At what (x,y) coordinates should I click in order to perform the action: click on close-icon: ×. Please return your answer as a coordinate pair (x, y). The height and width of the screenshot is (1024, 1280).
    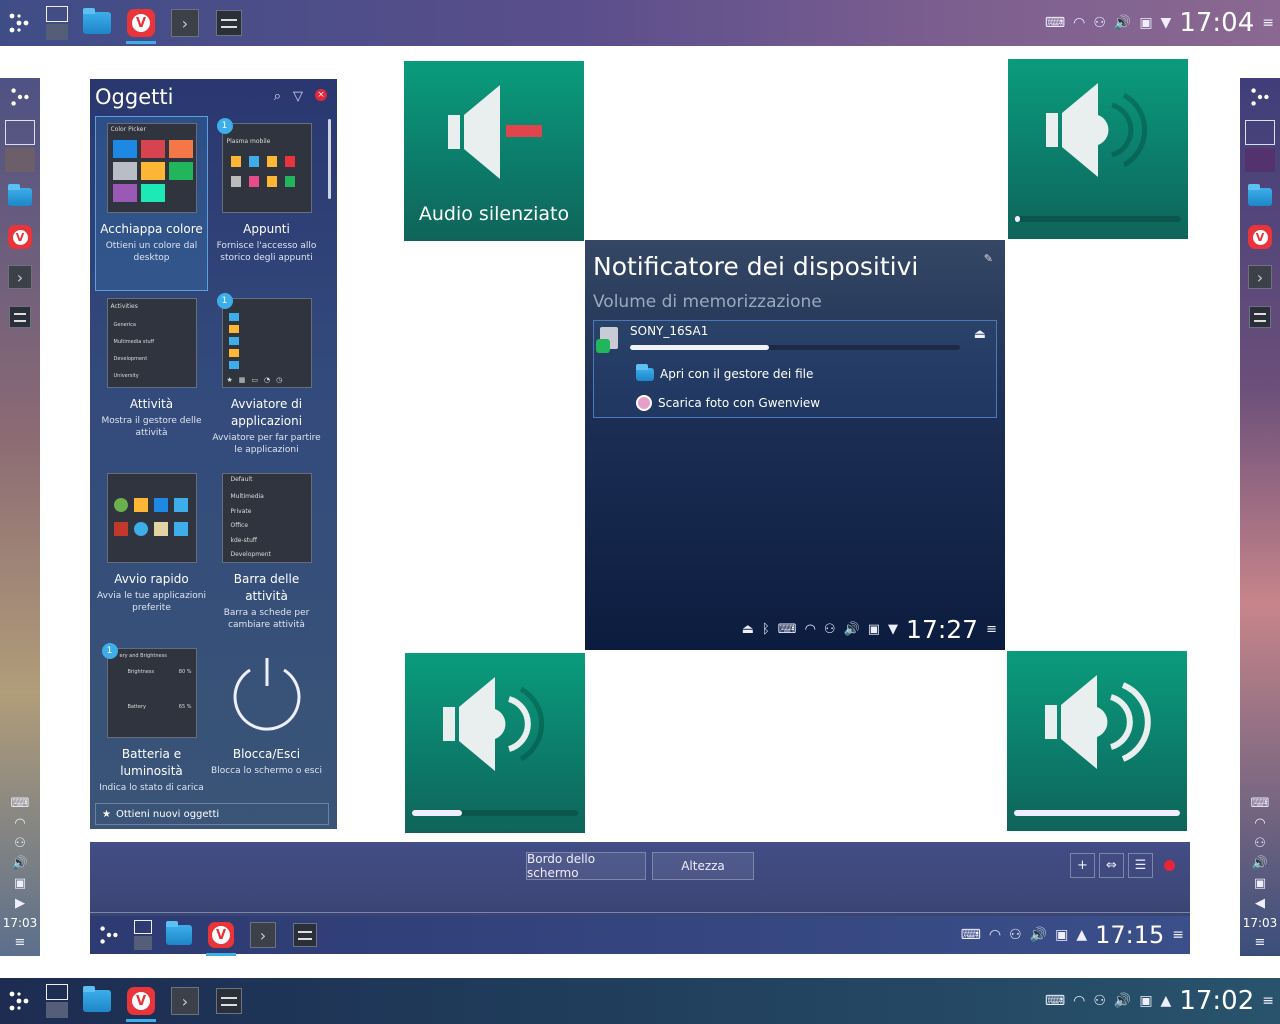
    Looking at the image, I should click on (321, 95).